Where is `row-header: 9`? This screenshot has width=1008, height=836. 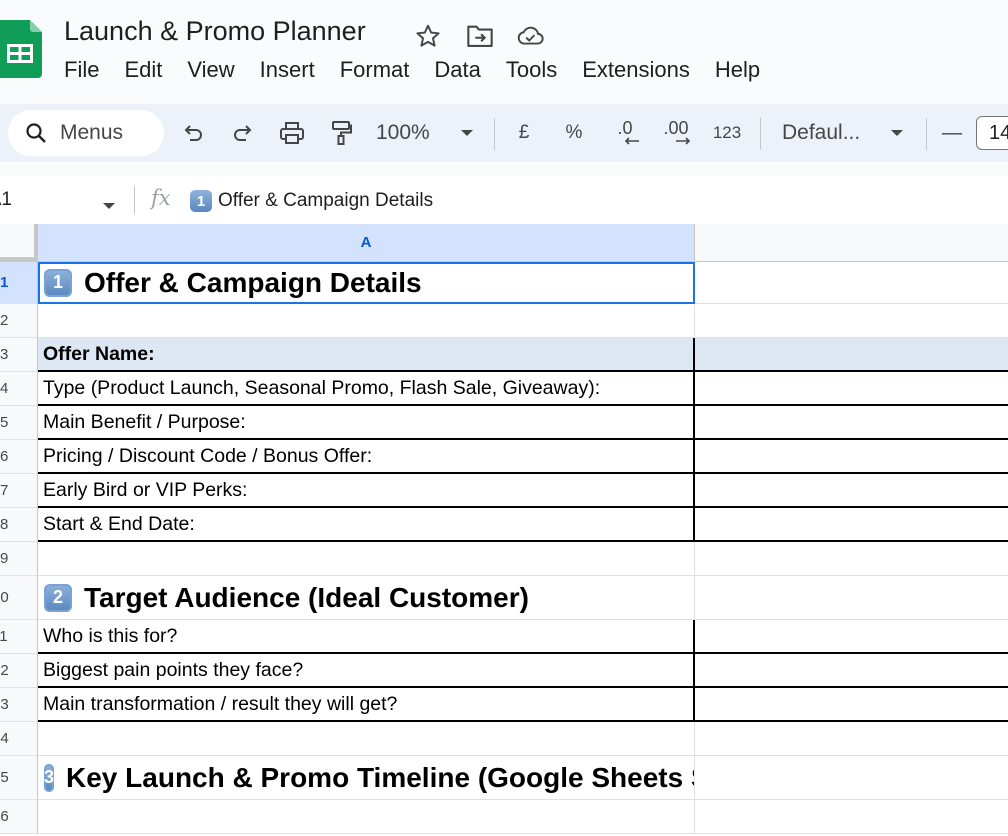 row-header: 9 is located at coordinates (19, 559).